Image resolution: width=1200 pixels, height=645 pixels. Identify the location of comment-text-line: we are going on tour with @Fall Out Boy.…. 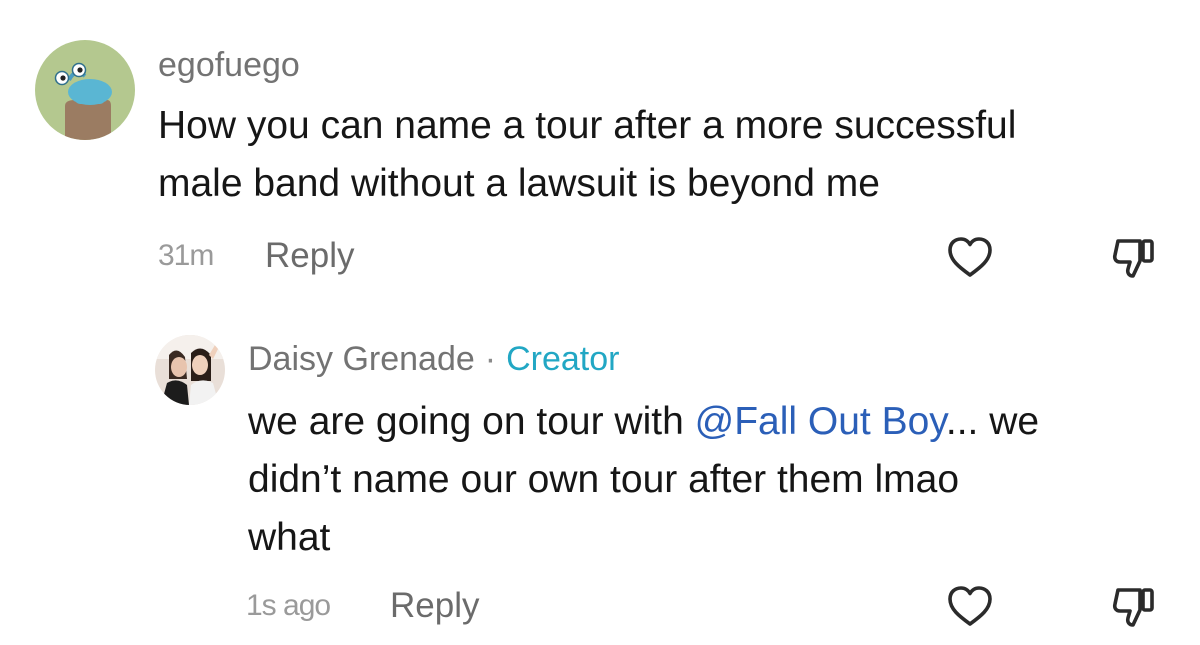
(643, 422).